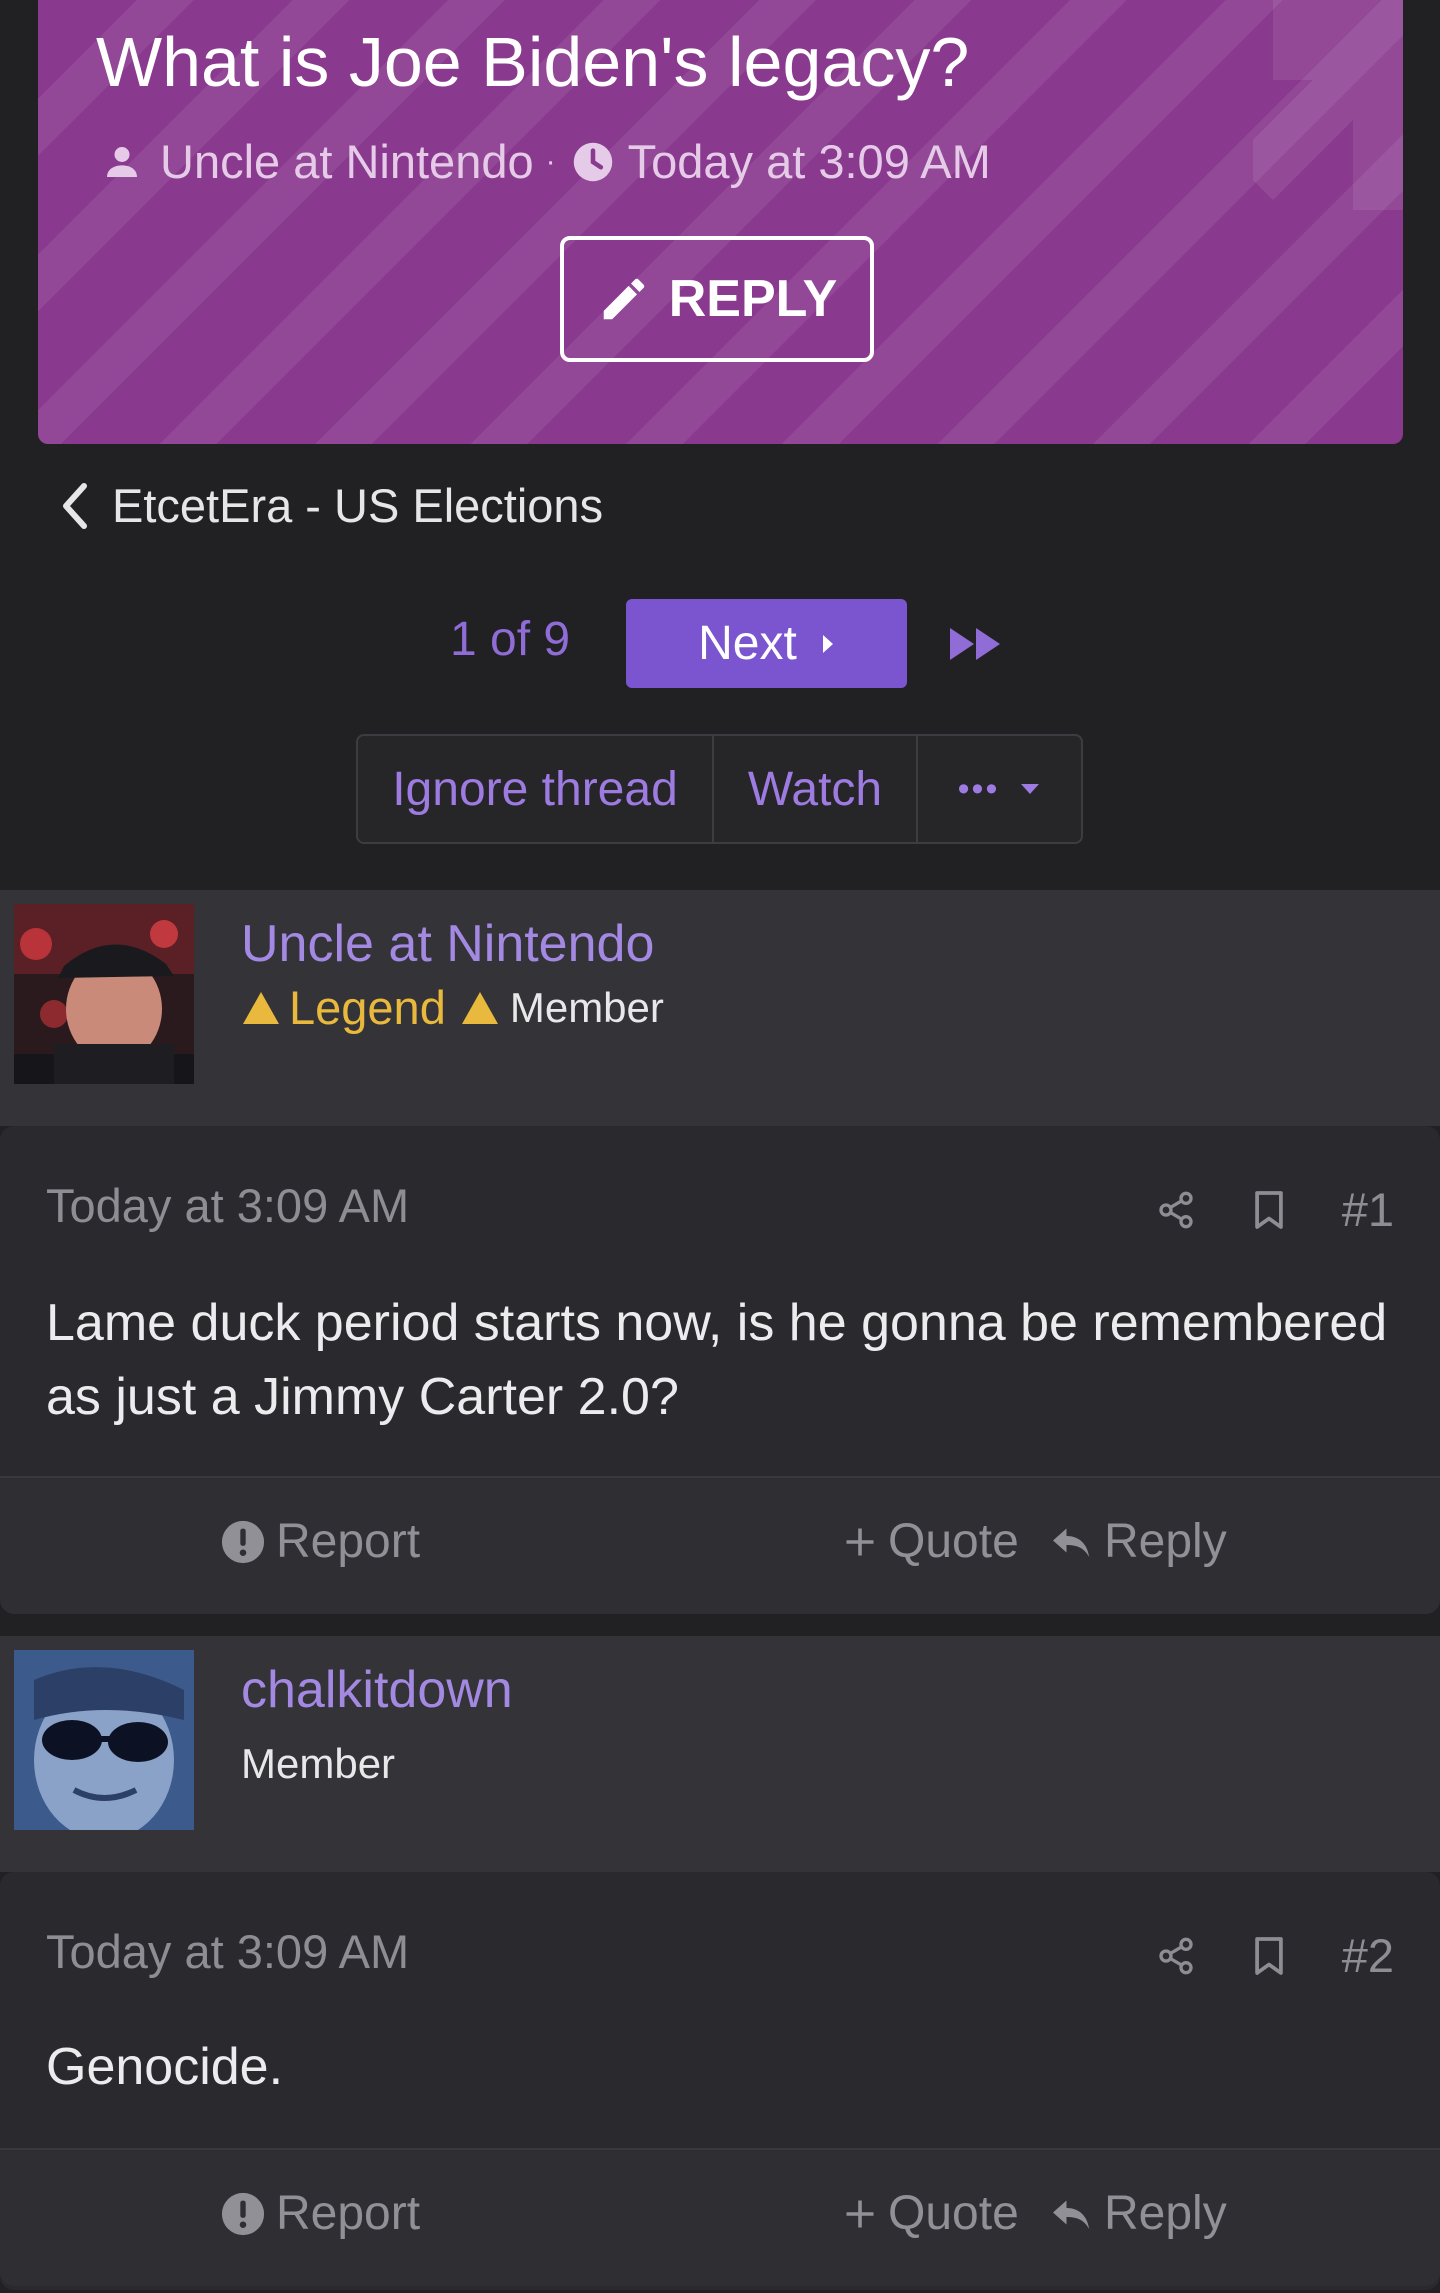 The height and width of the screenshot is (2293, 1440). Describe the element at coordinates (452, 1007) in the screenshot. I see `user-title: Legend Member` at that location.